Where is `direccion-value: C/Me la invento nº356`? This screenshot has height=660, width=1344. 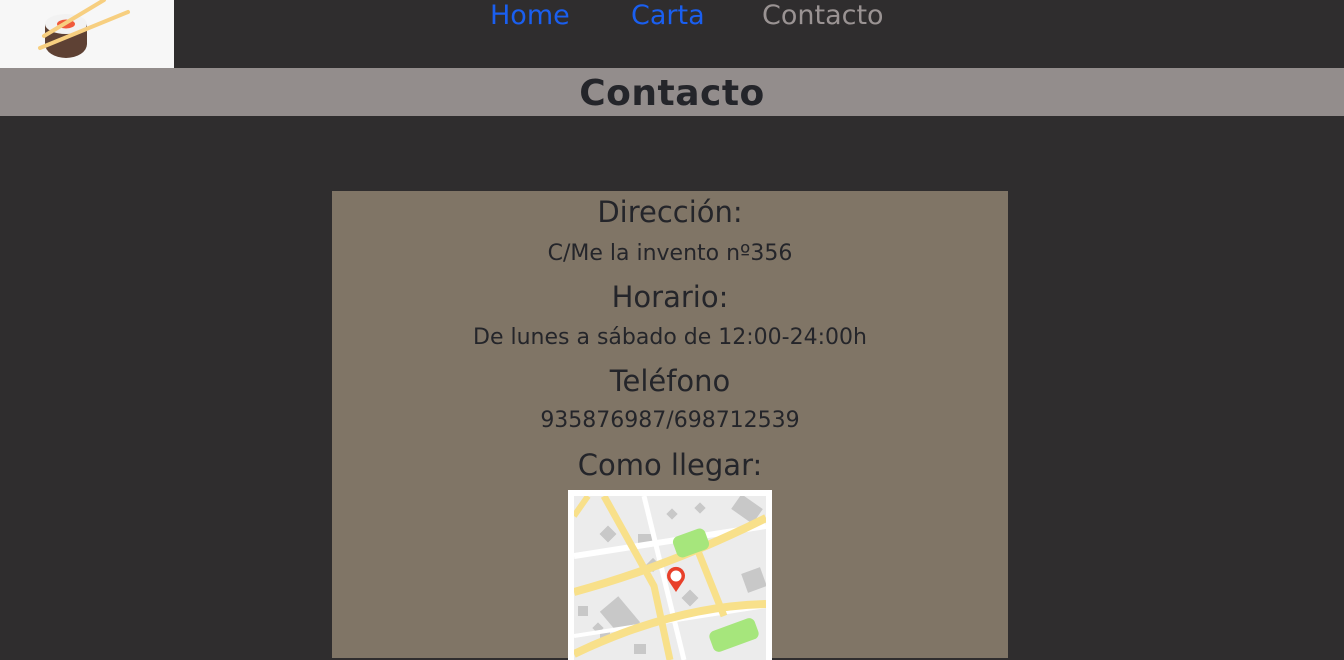
direccion-value: C/Me la invento nº356 is located at coordinates (670, 253).